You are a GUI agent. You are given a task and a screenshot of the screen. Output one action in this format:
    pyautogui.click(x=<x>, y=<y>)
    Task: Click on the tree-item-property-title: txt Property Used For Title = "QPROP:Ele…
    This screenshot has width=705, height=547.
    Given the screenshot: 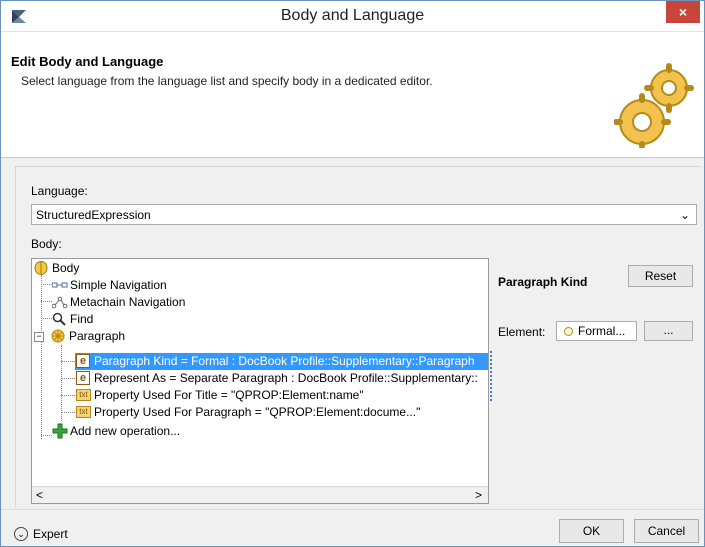 What is the action you would take?
    pyautogui.click(x=281, y=395)
    